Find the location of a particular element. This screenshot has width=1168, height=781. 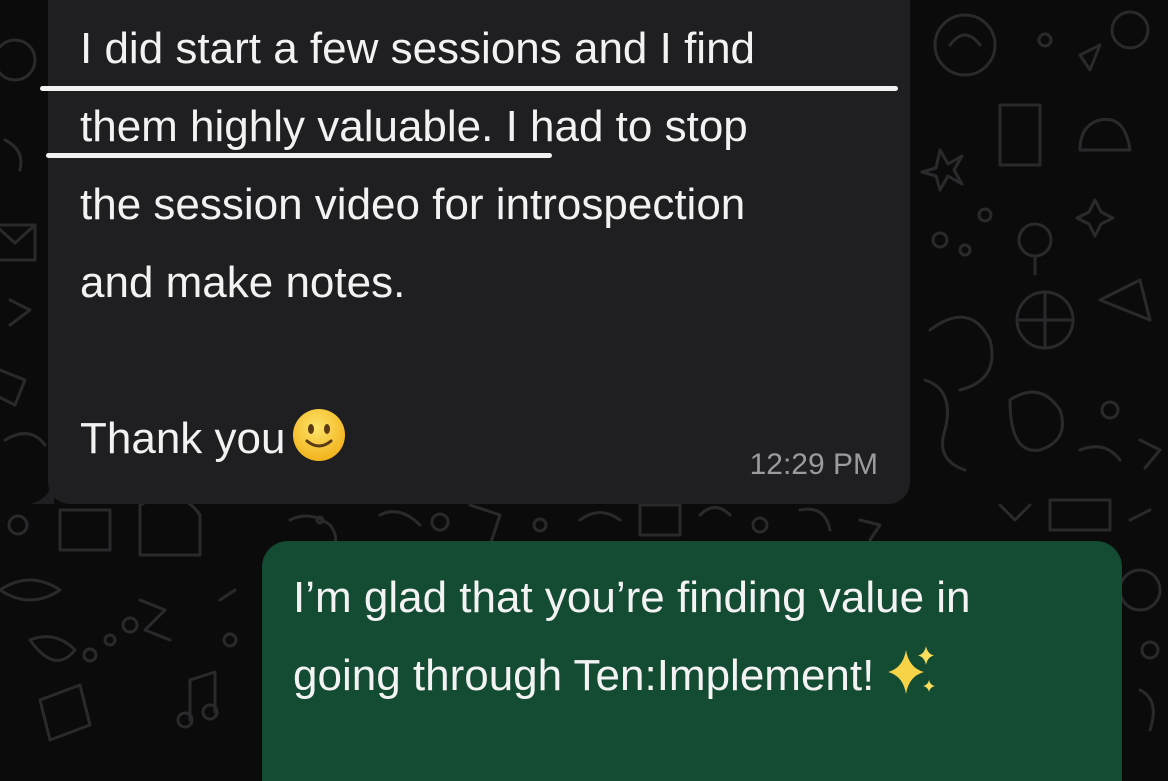

text-underline is located at coordinates (299, 155).